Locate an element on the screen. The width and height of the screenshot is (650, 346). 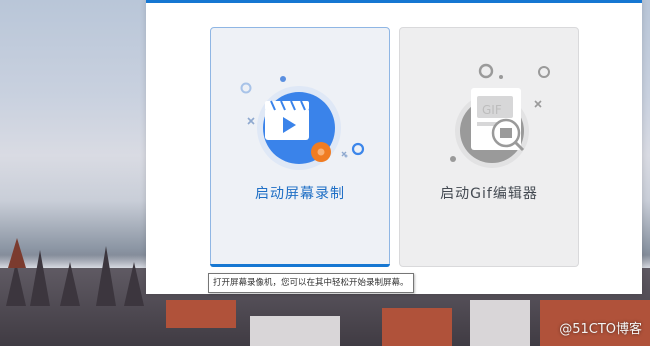
svg-text: GIF is located at coordinates (492, 110).